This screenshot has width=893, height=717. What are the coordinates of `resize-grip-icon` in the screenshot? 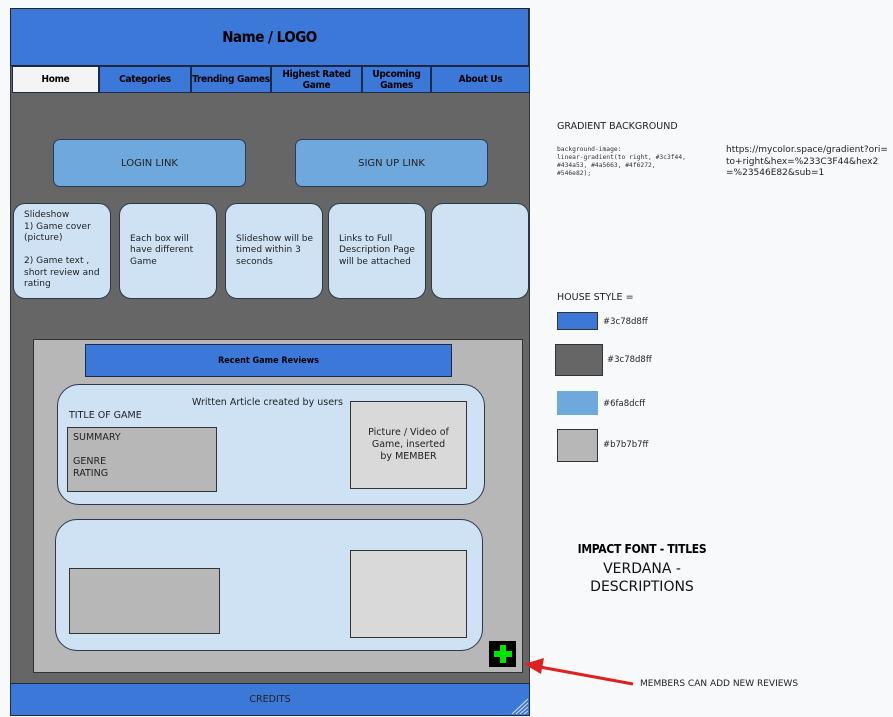 It's located at (519, 706).